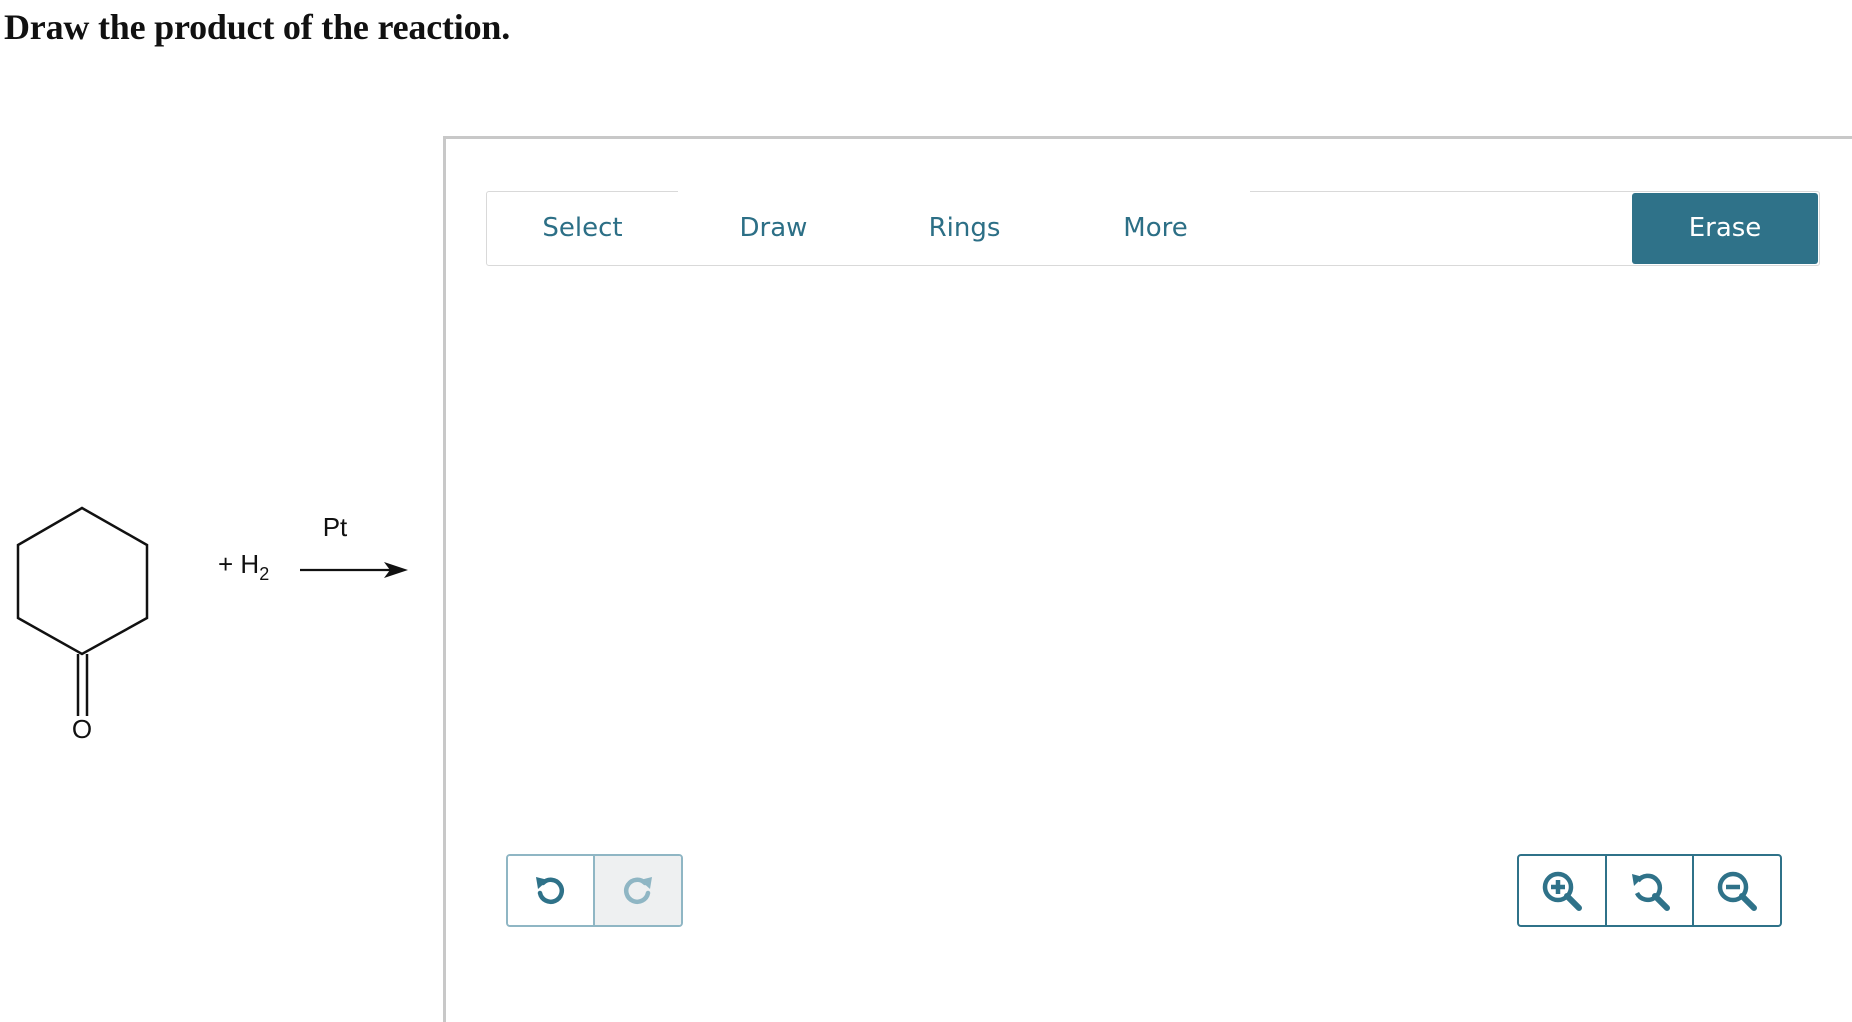  I want to click on zoom-in-button, so click(1562, 890).